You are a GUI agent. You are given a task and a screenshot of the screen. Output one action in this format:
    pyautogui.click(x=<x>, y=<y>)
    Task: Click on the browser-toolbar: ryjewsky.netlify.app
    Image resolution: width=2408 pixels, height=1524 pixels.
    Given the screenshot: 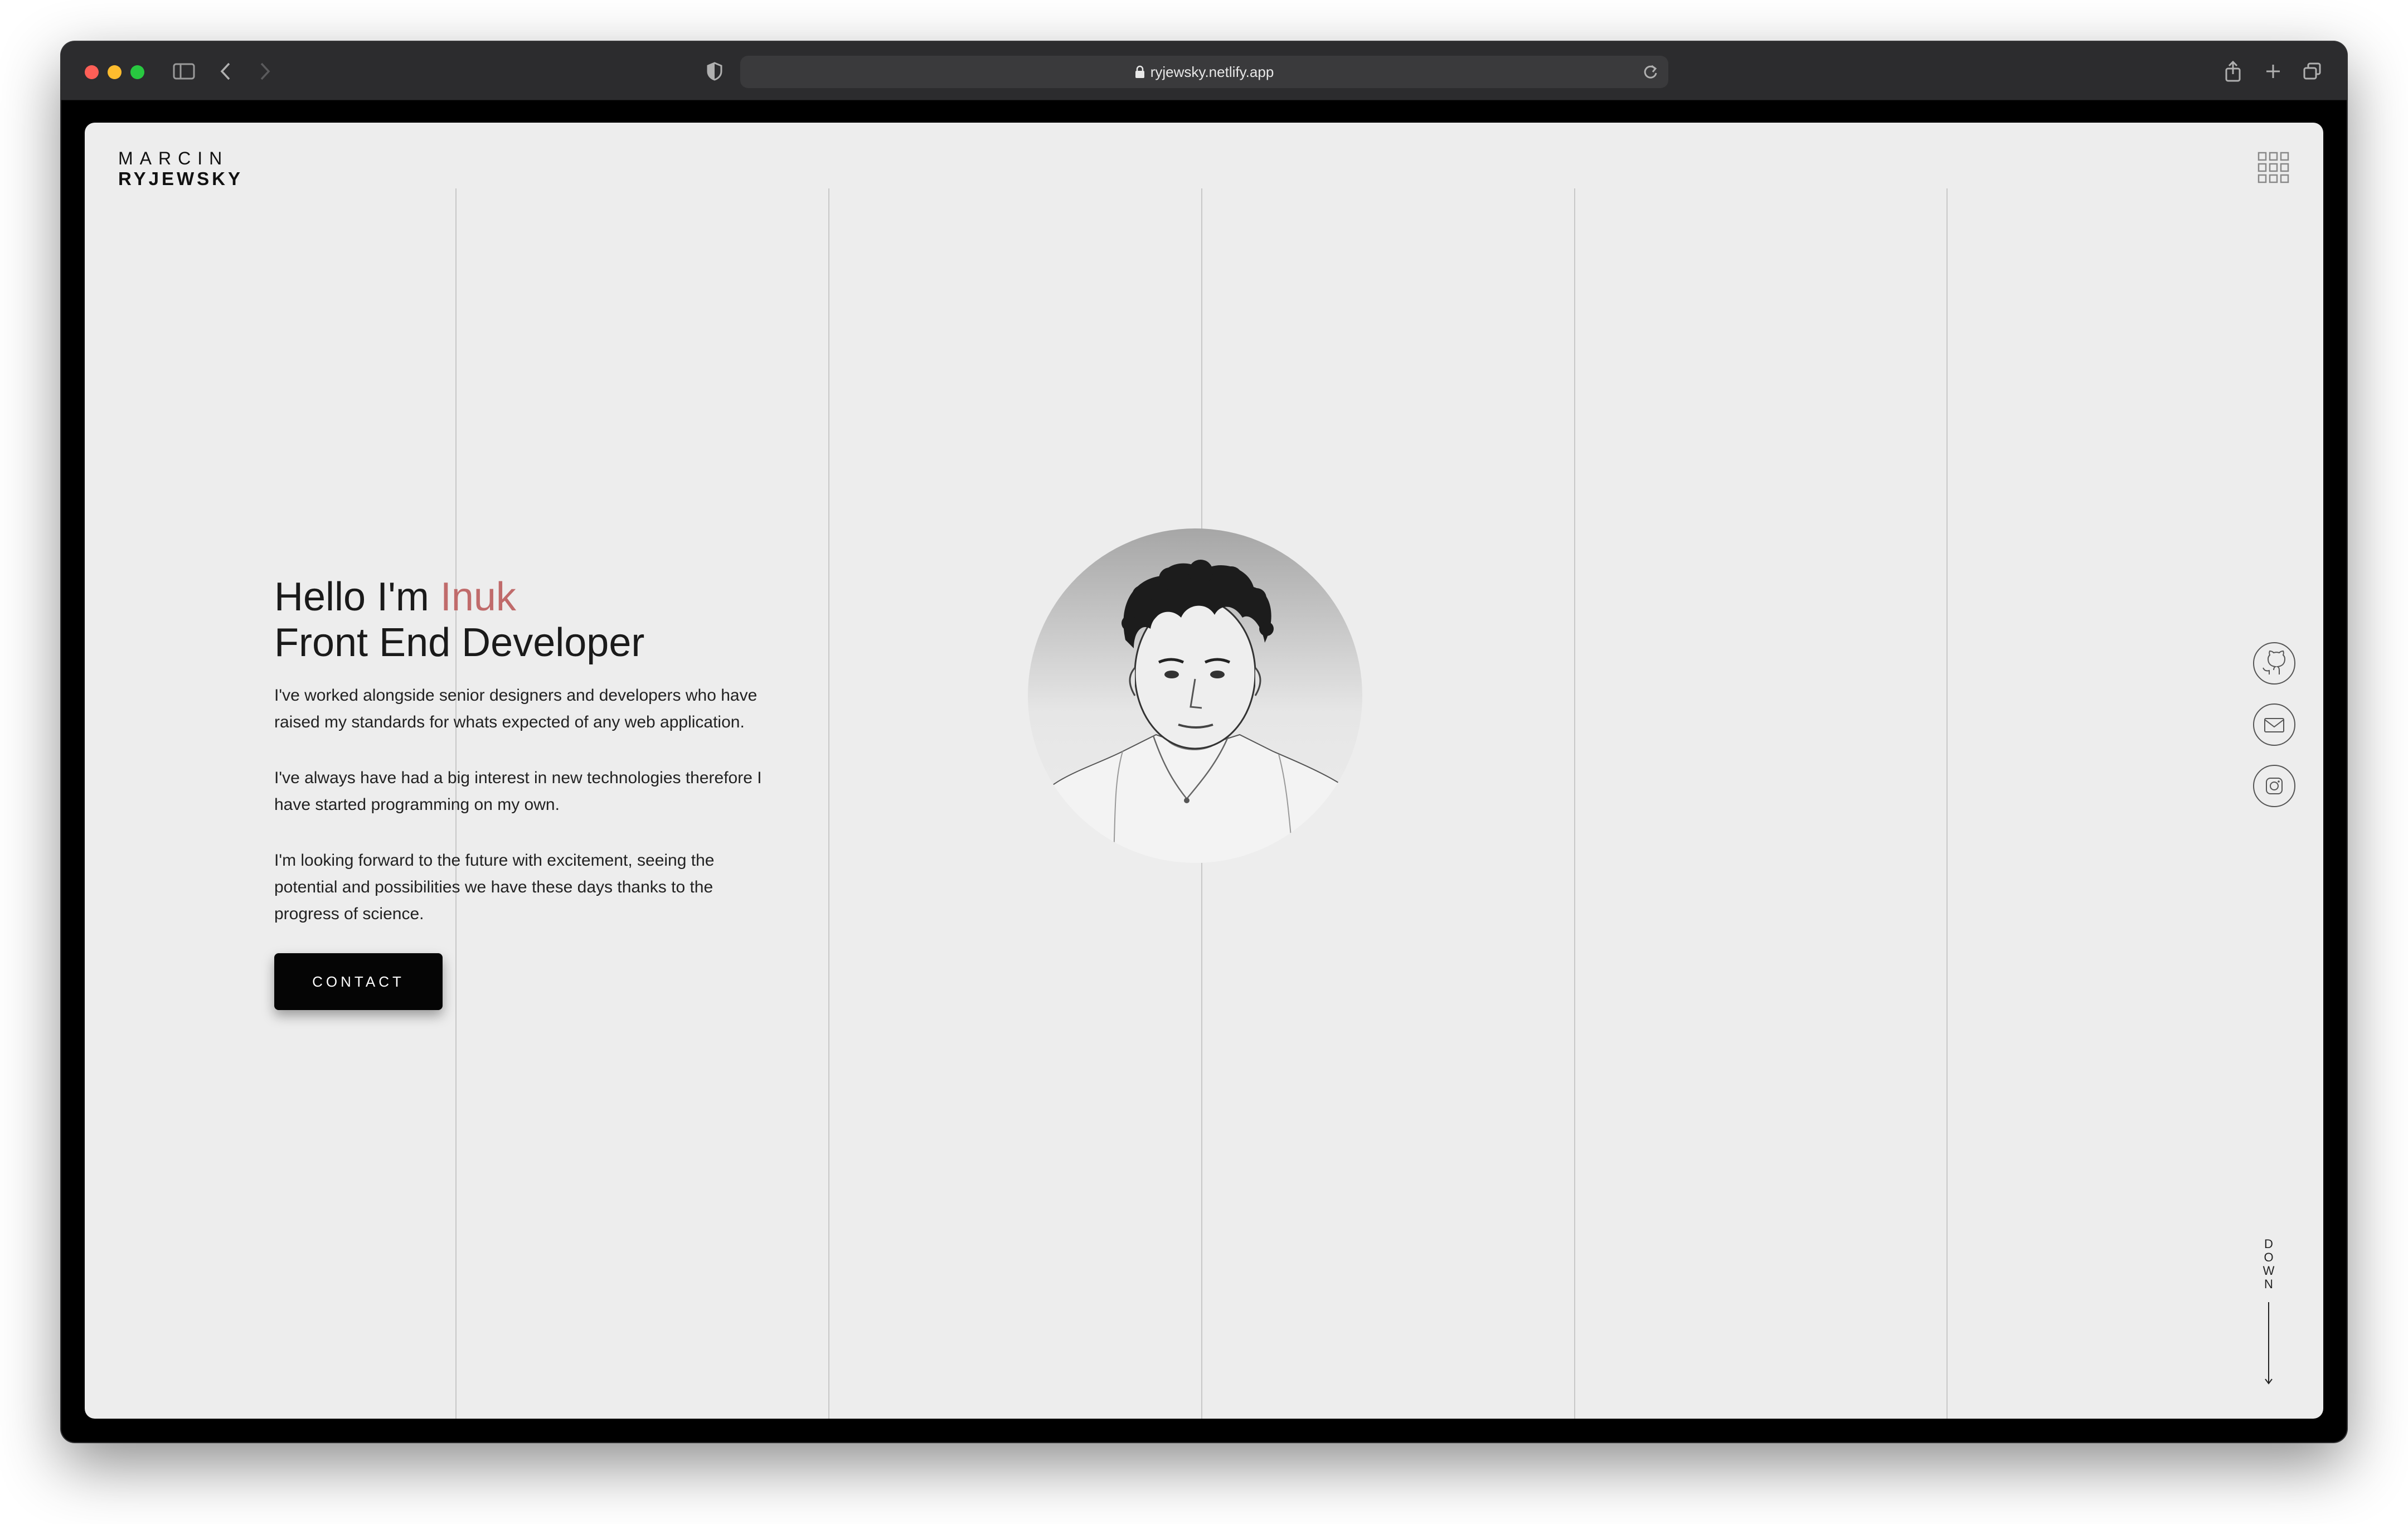 What is the action you would take?
    pyautogui.click(x=1204, y=71)
    